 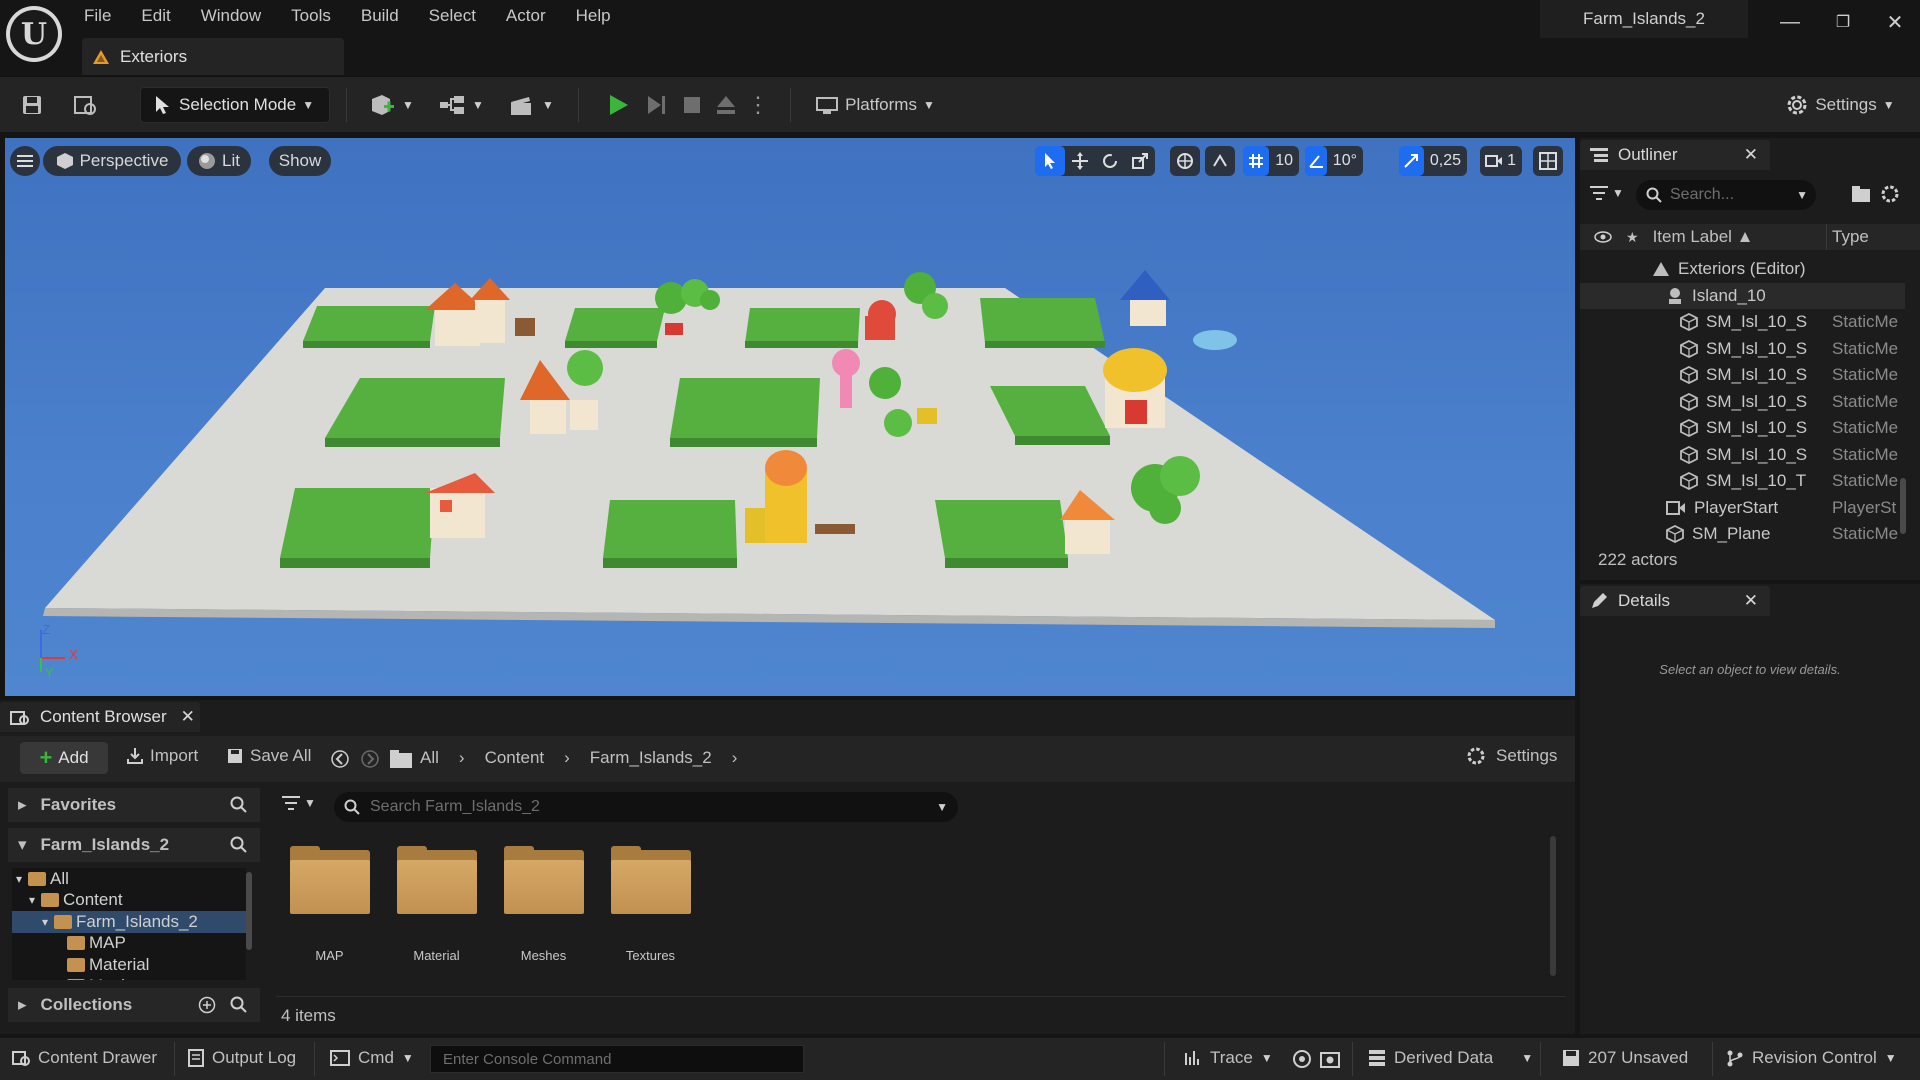 I want to click on scale-snap-button: 0,25, so click(x=1433, y=161).